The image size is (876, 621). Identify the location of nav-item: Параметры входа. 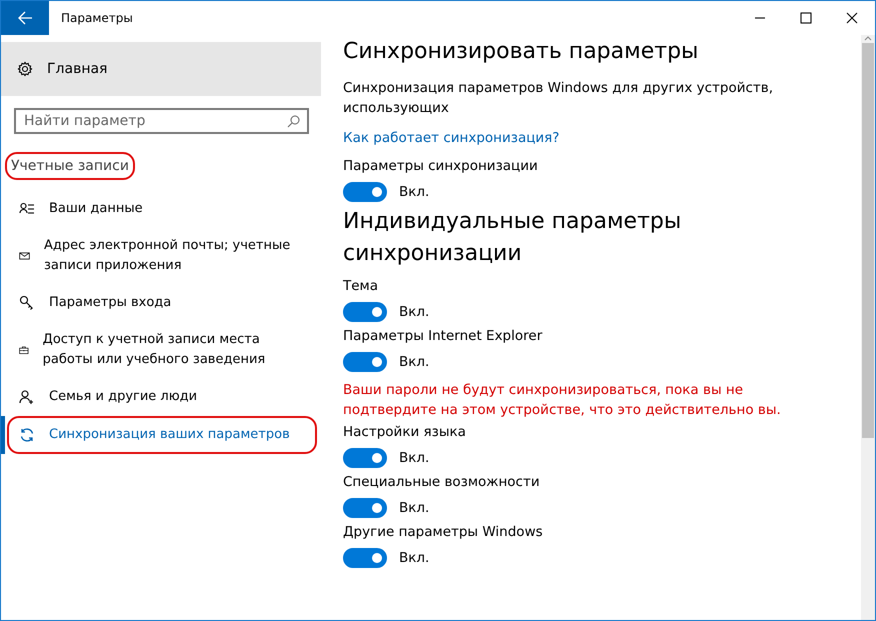
(161, 303).